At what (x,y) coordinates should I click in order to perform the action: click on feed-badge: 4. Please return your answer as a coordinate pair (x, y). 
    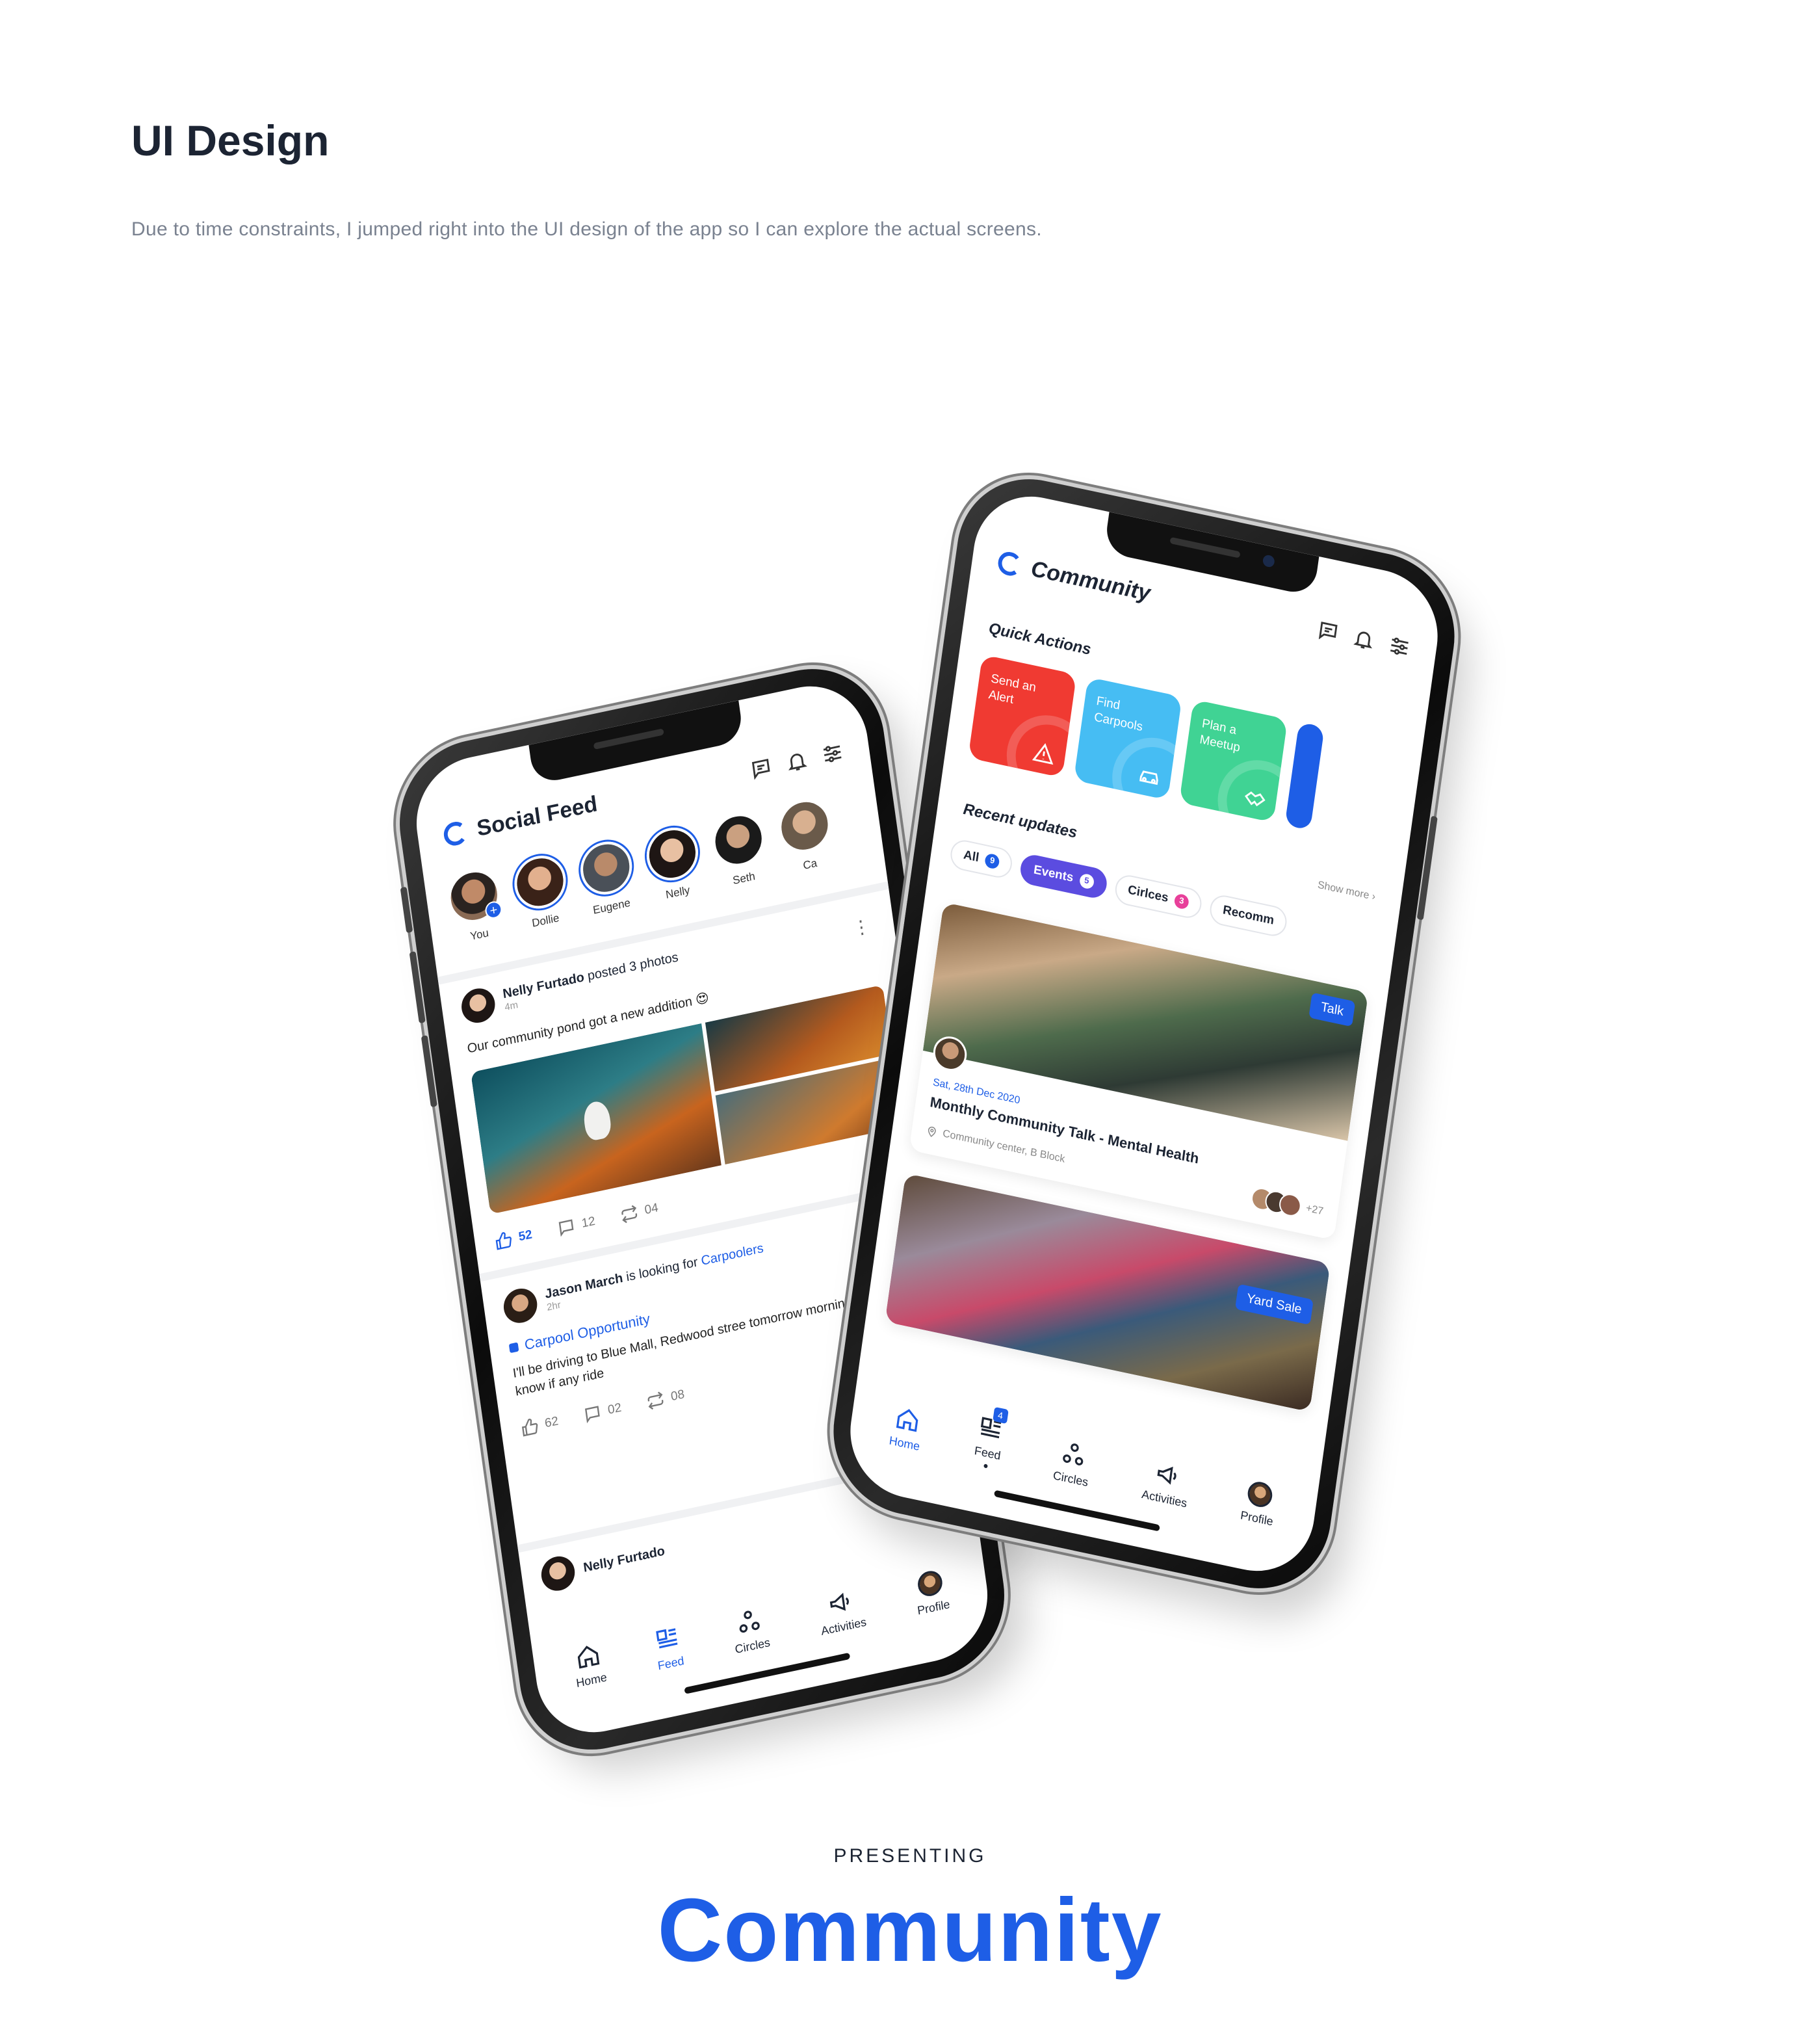
    Looking at the image, I should click on (1001, 1415).